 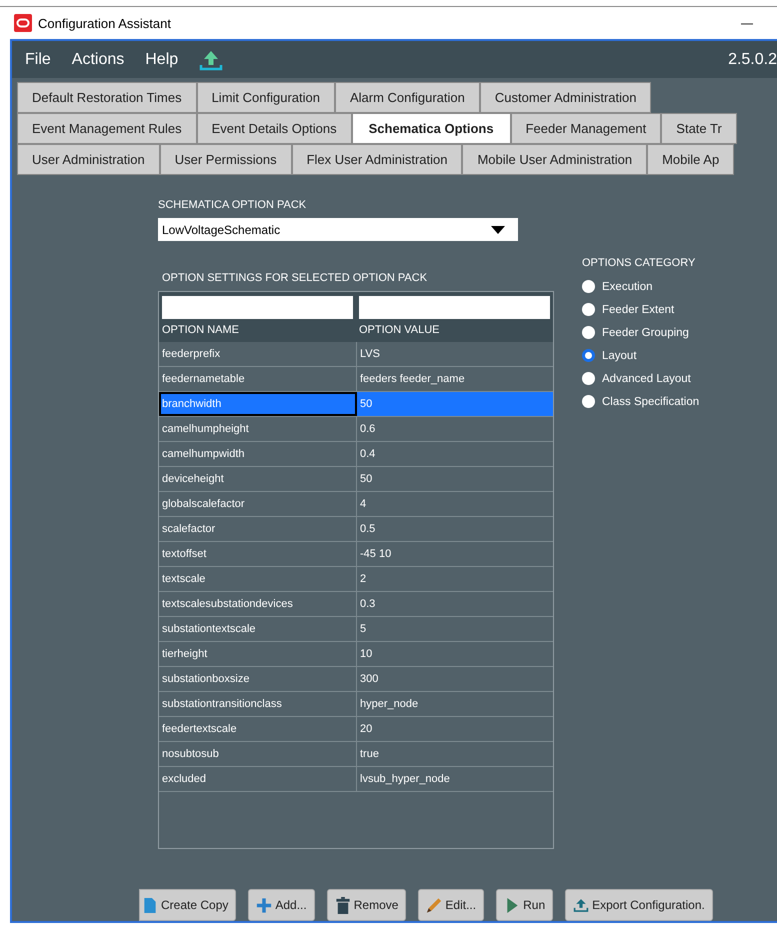 What do you see at coordinates (258, 354) in the screenshot?
I see `table-cell: feederprefix` at bounding box center [258, 354].